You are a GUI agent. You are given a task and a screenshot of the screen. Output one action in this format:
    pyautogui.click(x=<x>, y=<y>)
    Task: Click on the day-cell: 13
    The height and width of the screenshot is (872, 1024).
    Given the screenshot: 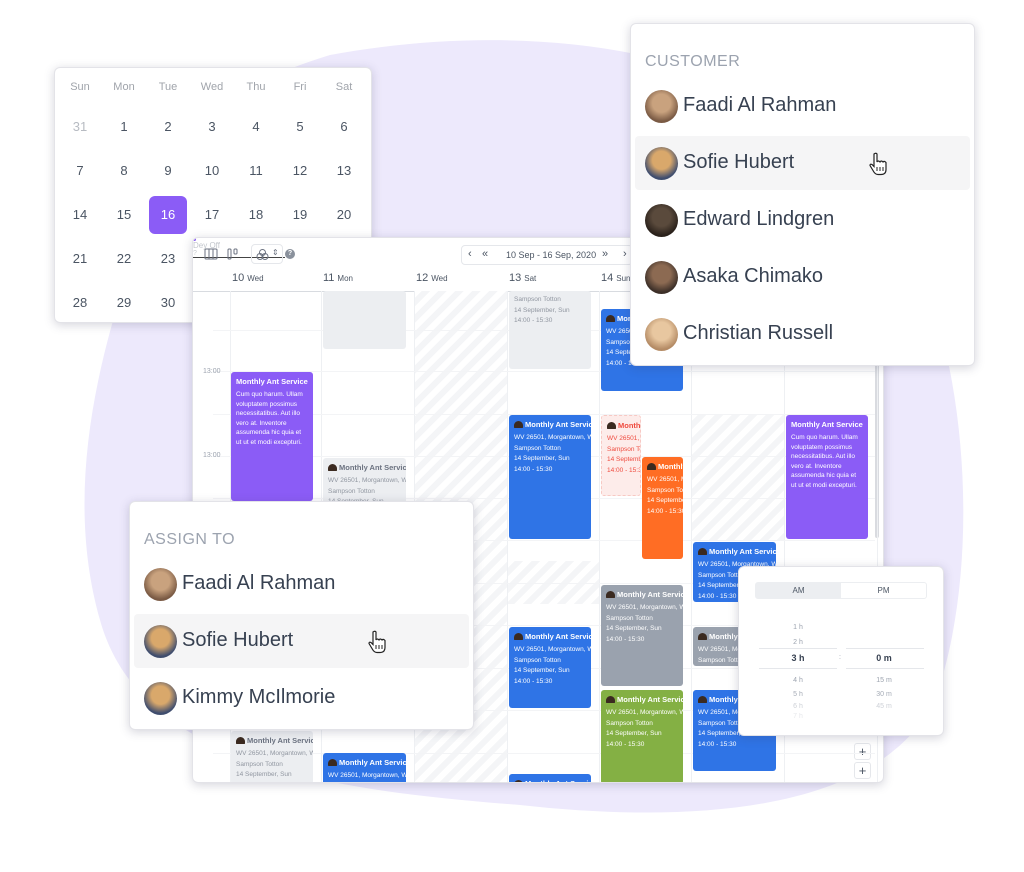 What is the action you would take?
    pyautogui.click(x=344, y=171)
    